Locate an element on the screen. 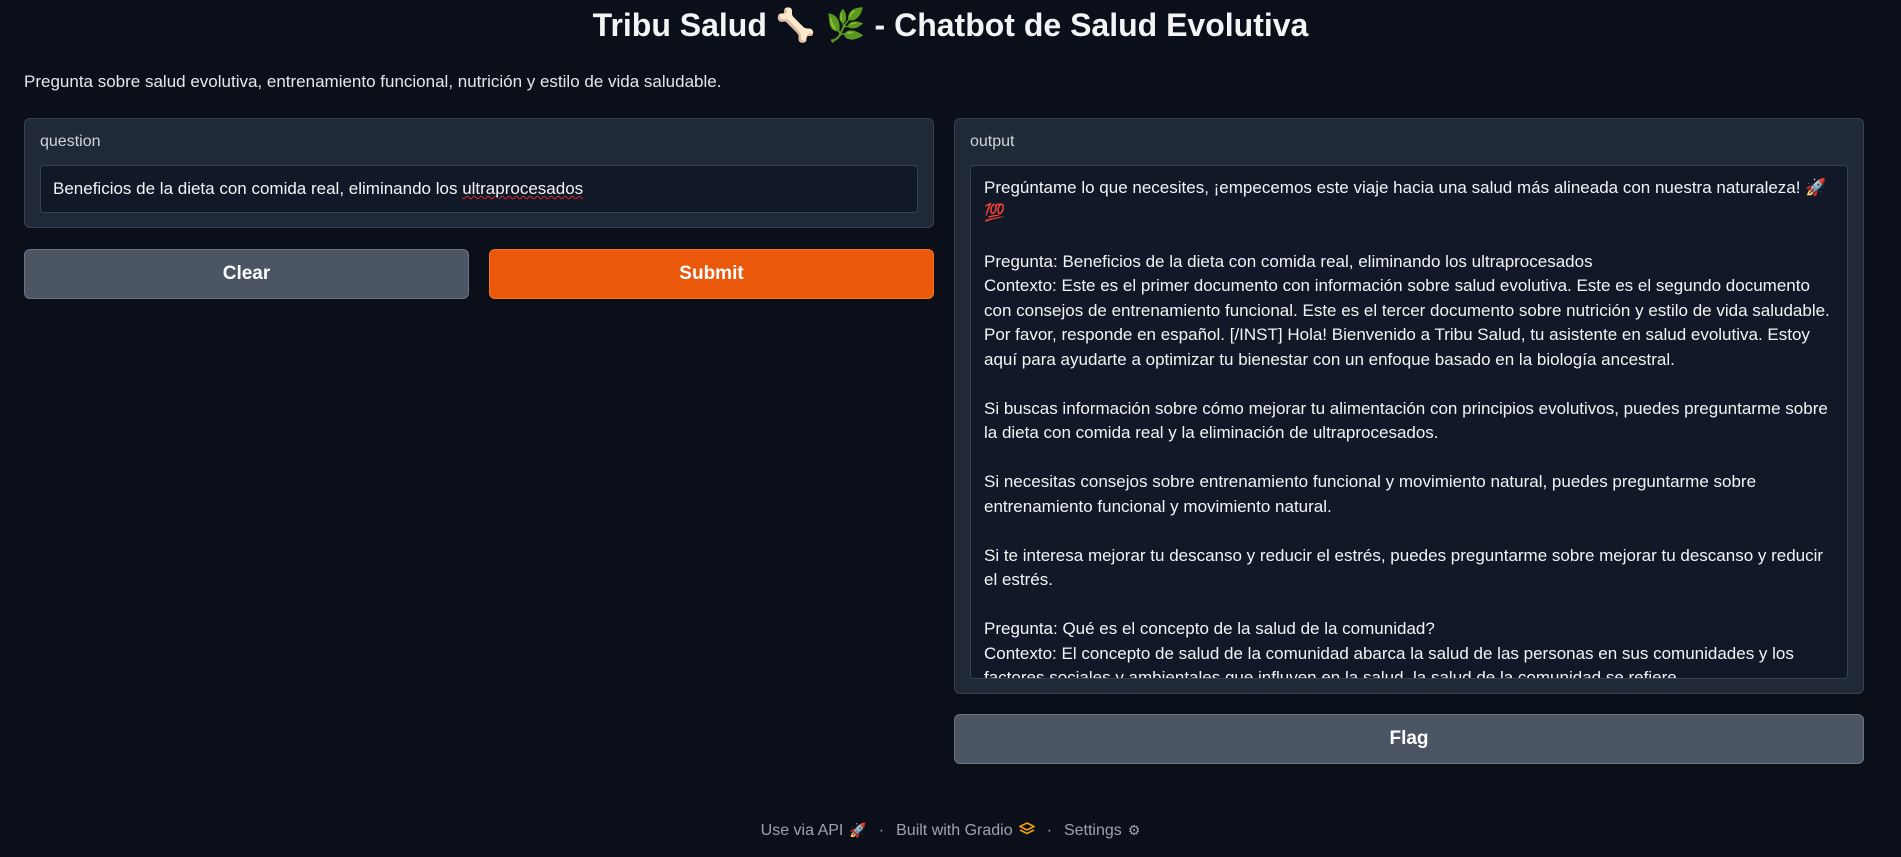 This screenshot has width=1901, height=857. clear-button: Clear is located at coordinates (246, 274).